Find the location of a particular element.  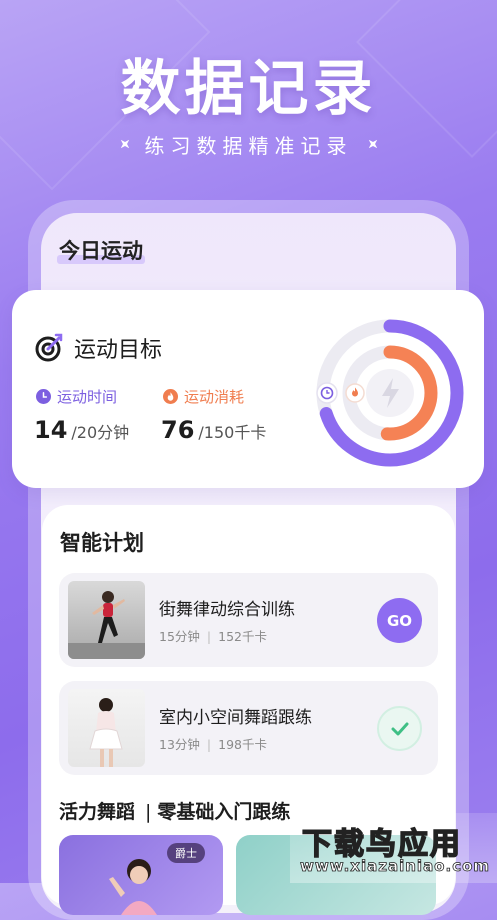

calorie-value: 76/150千卡 is located at coordinates (213, 430).